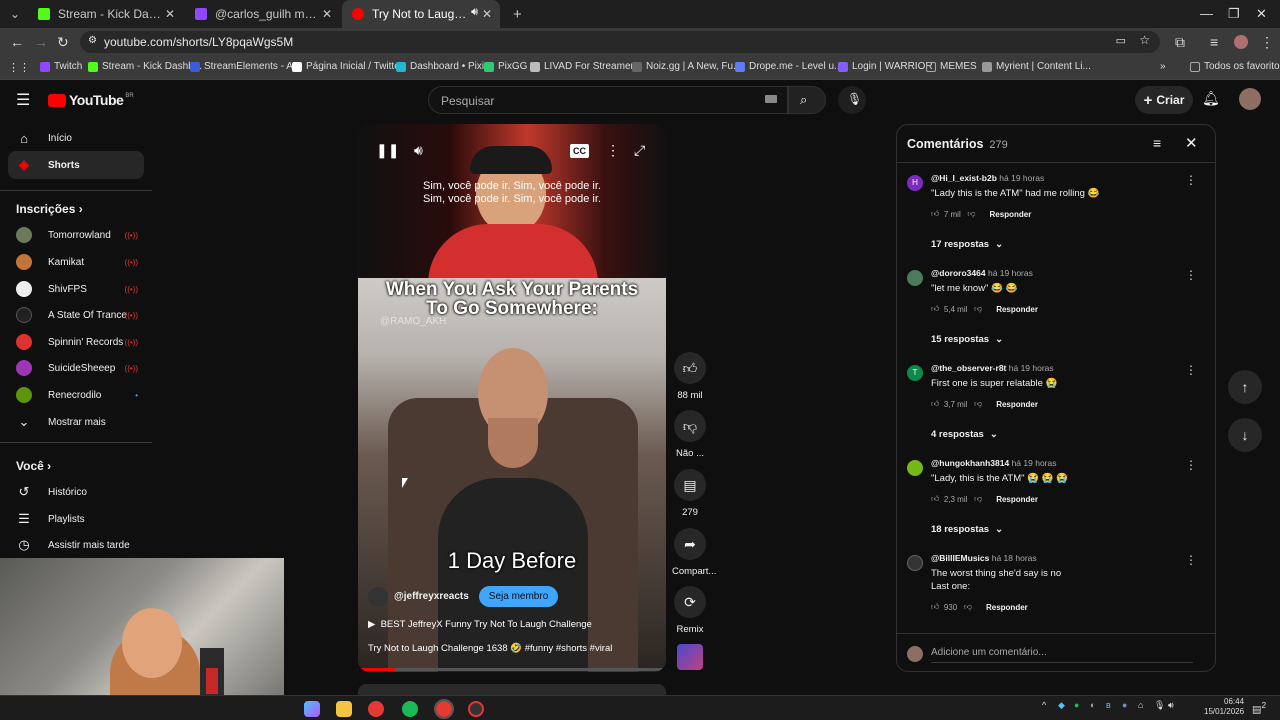  Describe the element at coordinates (76, 545) in the screenshot. I see `sidebar-item-watch-later: ◷ Assistir mais tarde` at that location.